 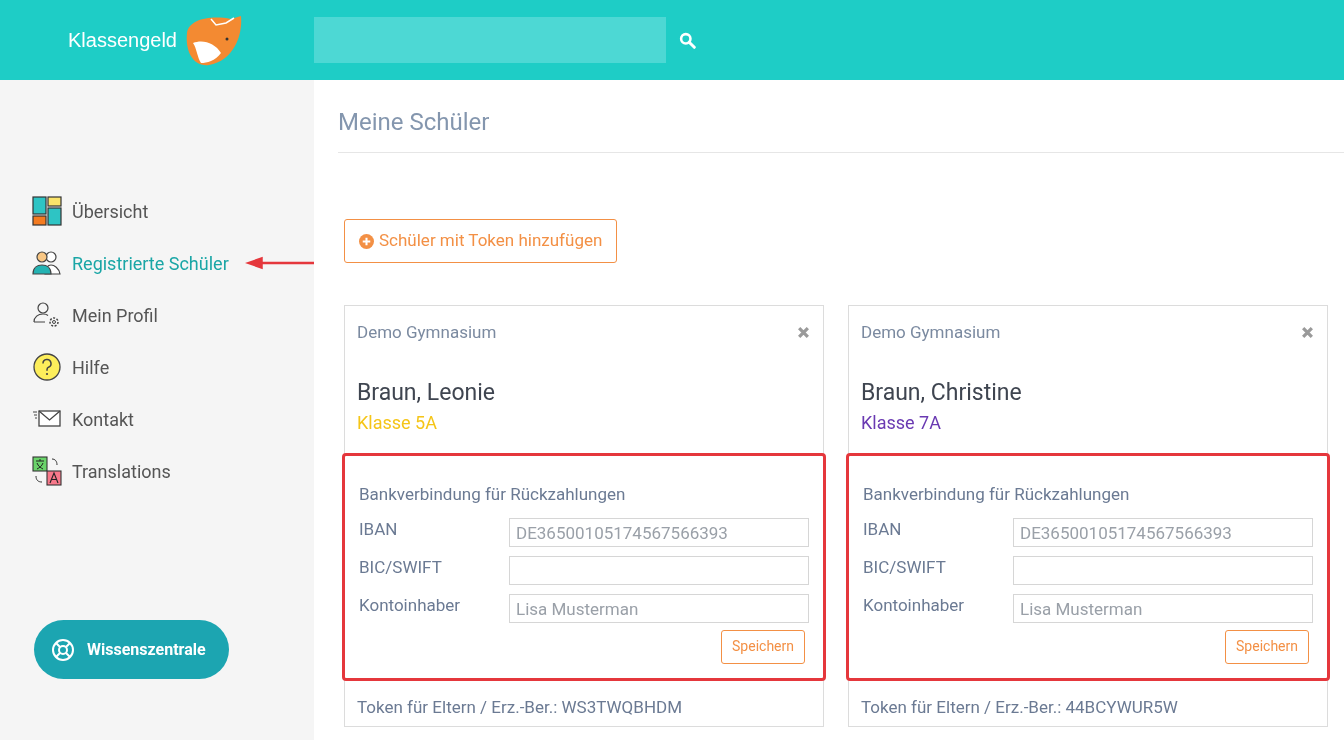 I want to click on translate-icon, so click(x=47, y=471).